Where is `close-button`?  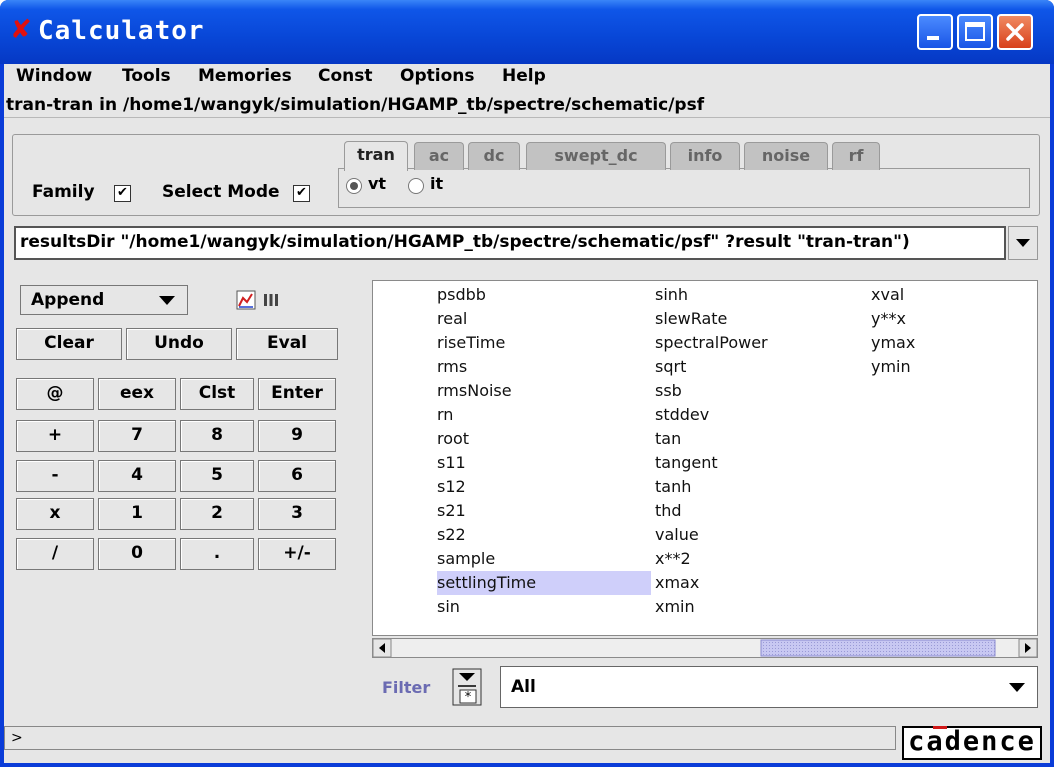 close-button is located at coordinates (1015, 32).